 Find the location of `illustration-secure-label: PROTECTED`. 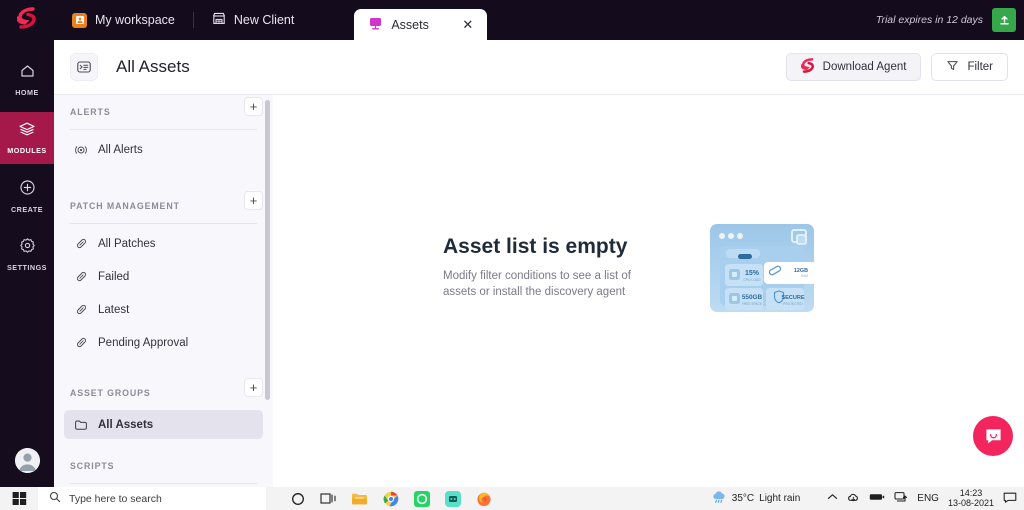

illustration-secure-label: PROTECTED is located at coordinates (793, 304).